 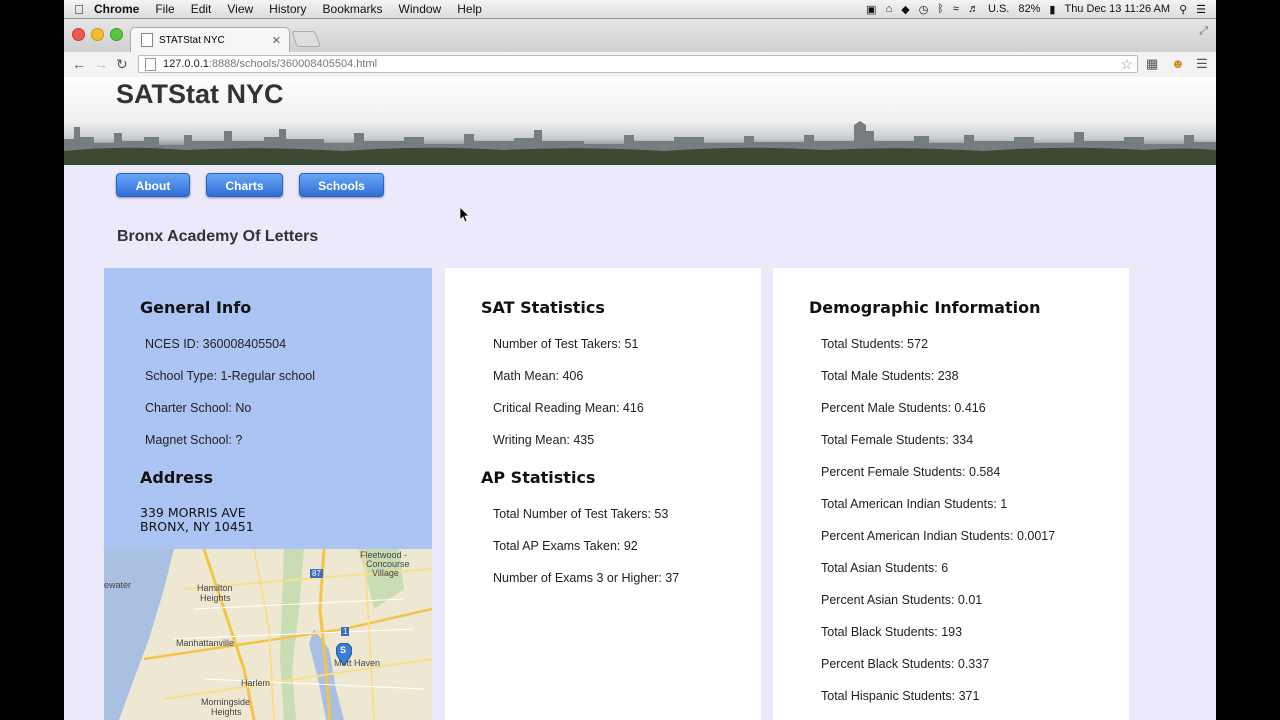 What do you see at coordinates (465, 215) in the screenshot?
I see `mouse-cursor-icon` at bounding box center [465, 215].